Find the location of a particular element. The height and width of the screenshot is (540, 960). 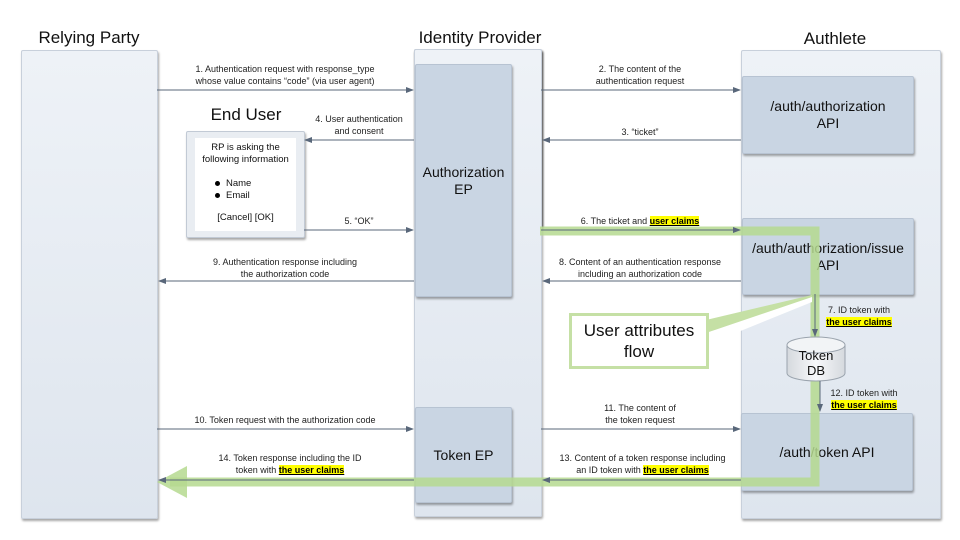

step-5-label: 5. “OK” is located at coordinates (359, 221).